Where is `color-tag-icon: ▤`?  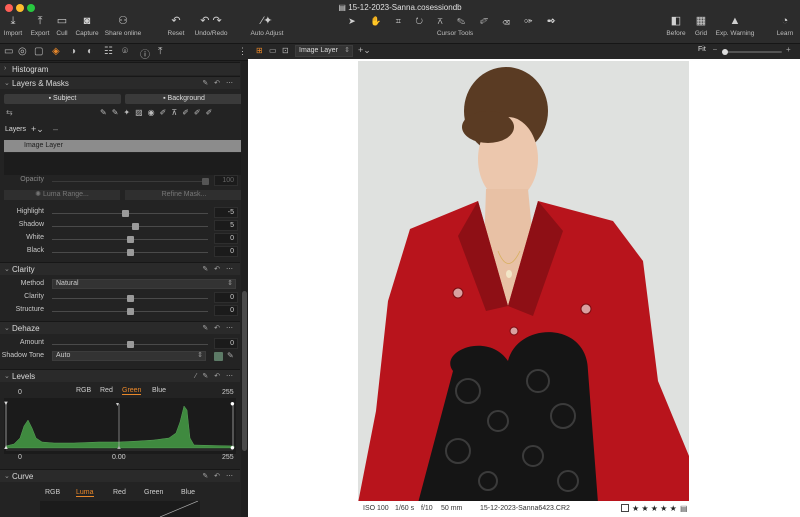 color-tag-icon: ▤ is located at coordinates (684, 508).